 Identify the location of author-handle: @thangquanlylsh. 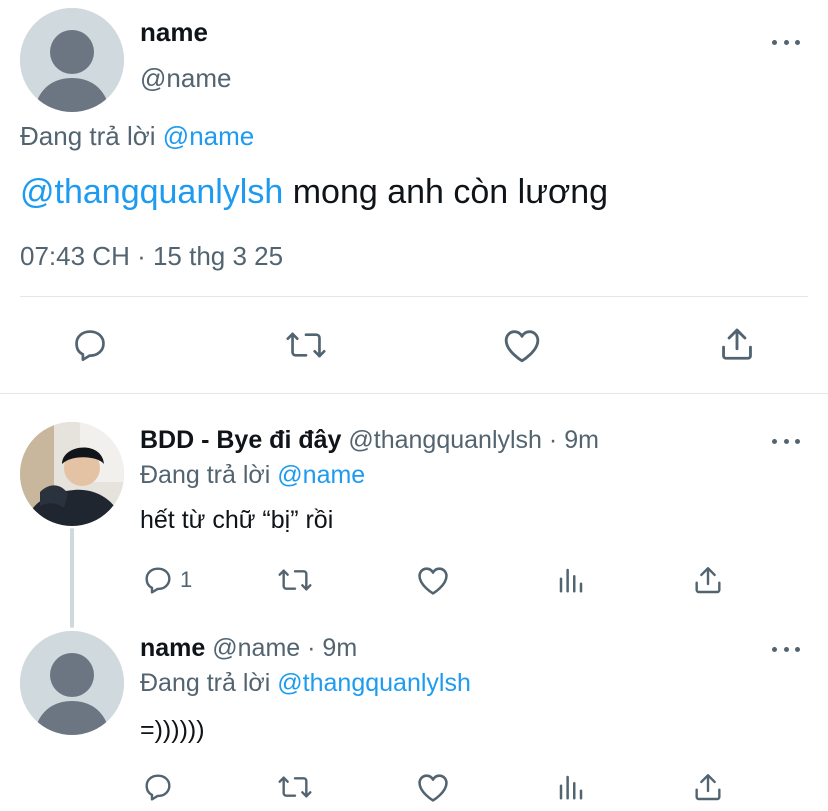
(445, 440).